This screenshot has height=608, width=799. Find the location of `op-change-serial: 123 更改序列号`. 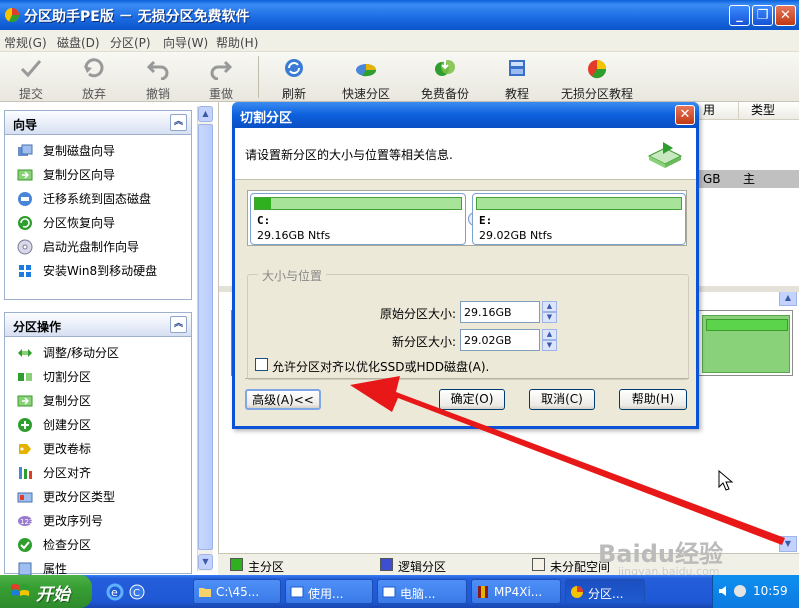

op-change-serial: 123 更改序列号 is located at coordinates (98, 521).